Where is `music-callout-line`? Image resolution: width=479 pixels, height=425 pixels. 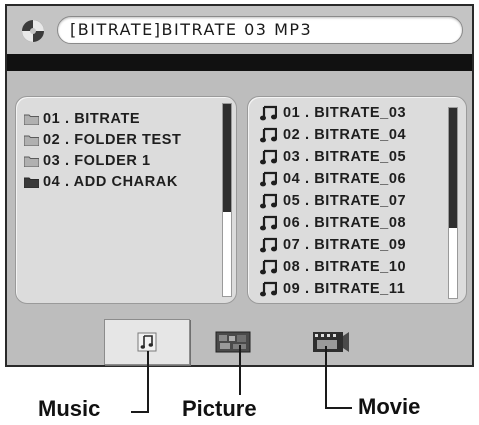
music-callout-line is located at coordinates (148, 382).